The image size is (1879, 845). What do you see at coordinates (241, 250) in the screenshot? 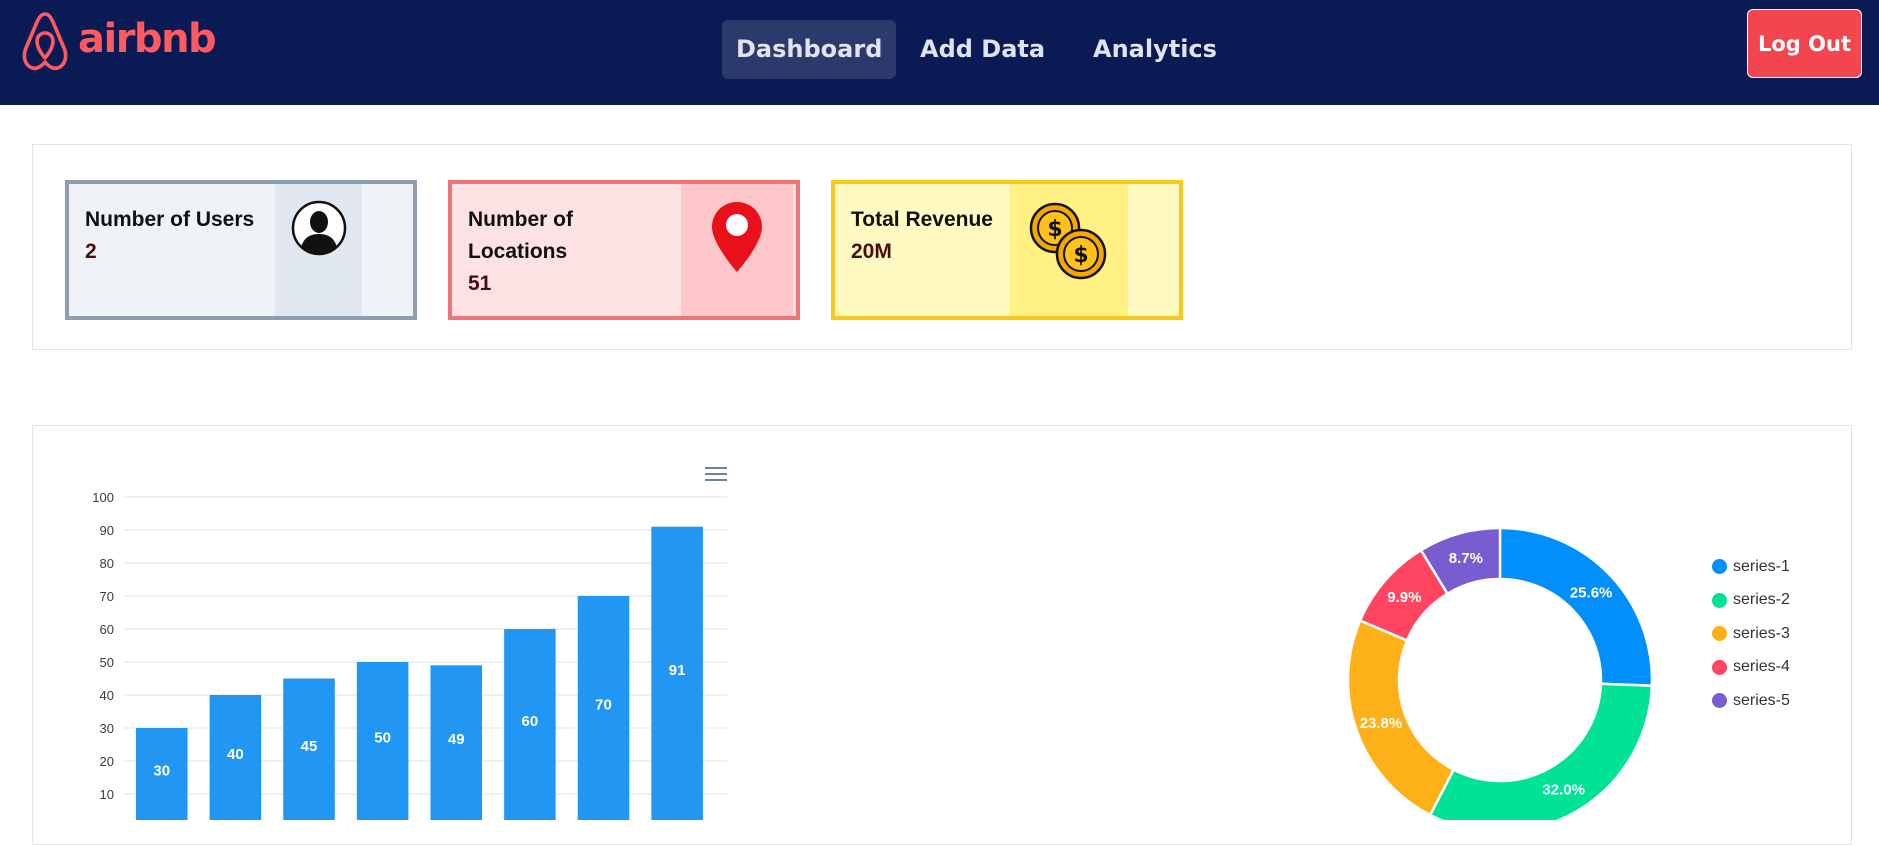
I see `users-card: Number of Users 2` at bounding box center [241, 250].